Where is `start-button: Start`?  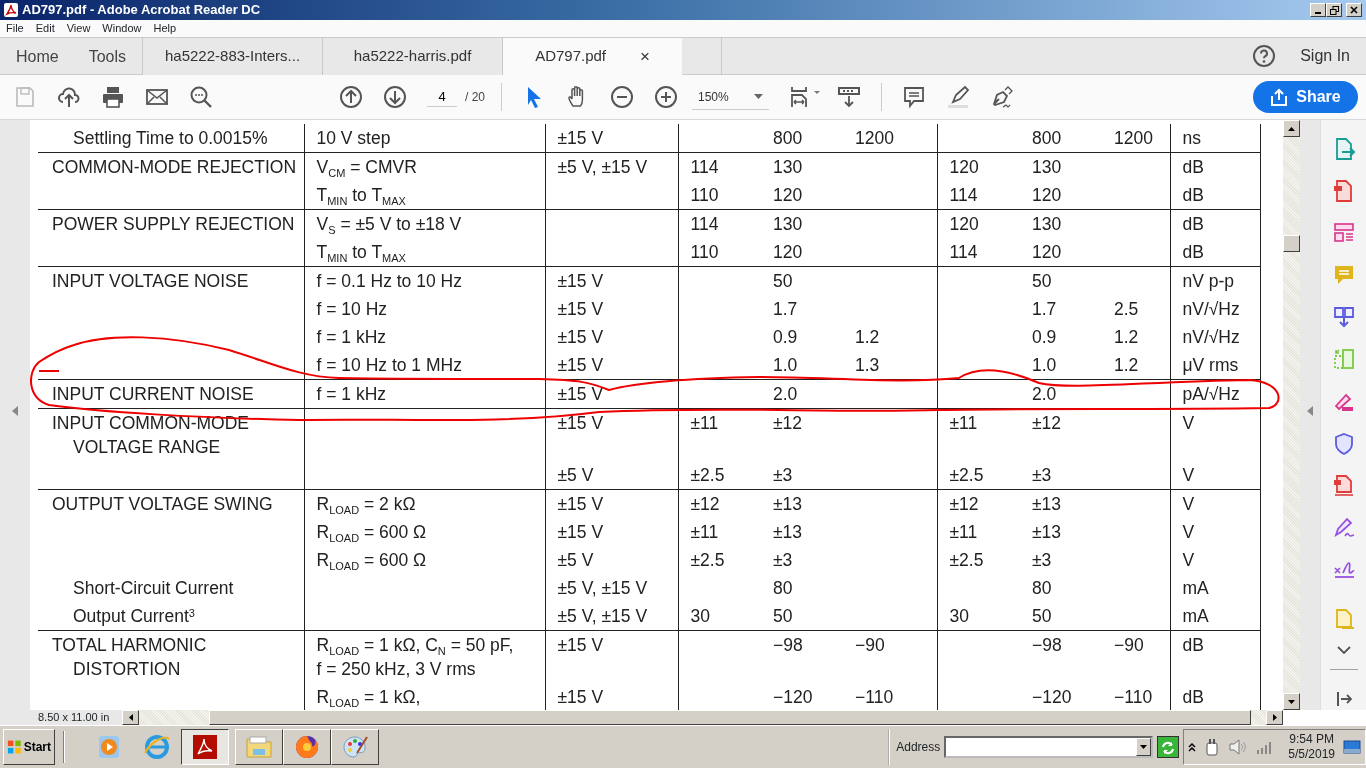
start-button: Start is located at coordinates (29, 747).